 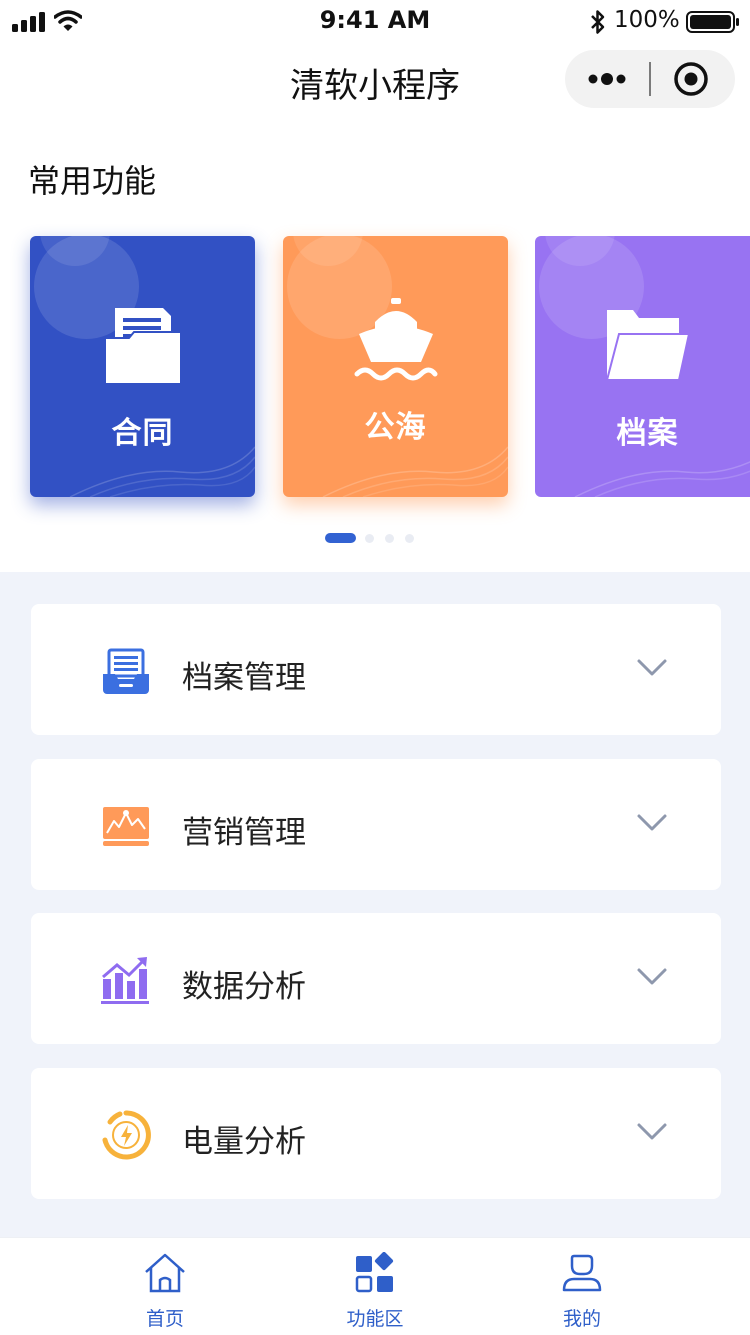 I want to click on menu-item-marketing-management: 营销管理, so click(x=376, y=824).